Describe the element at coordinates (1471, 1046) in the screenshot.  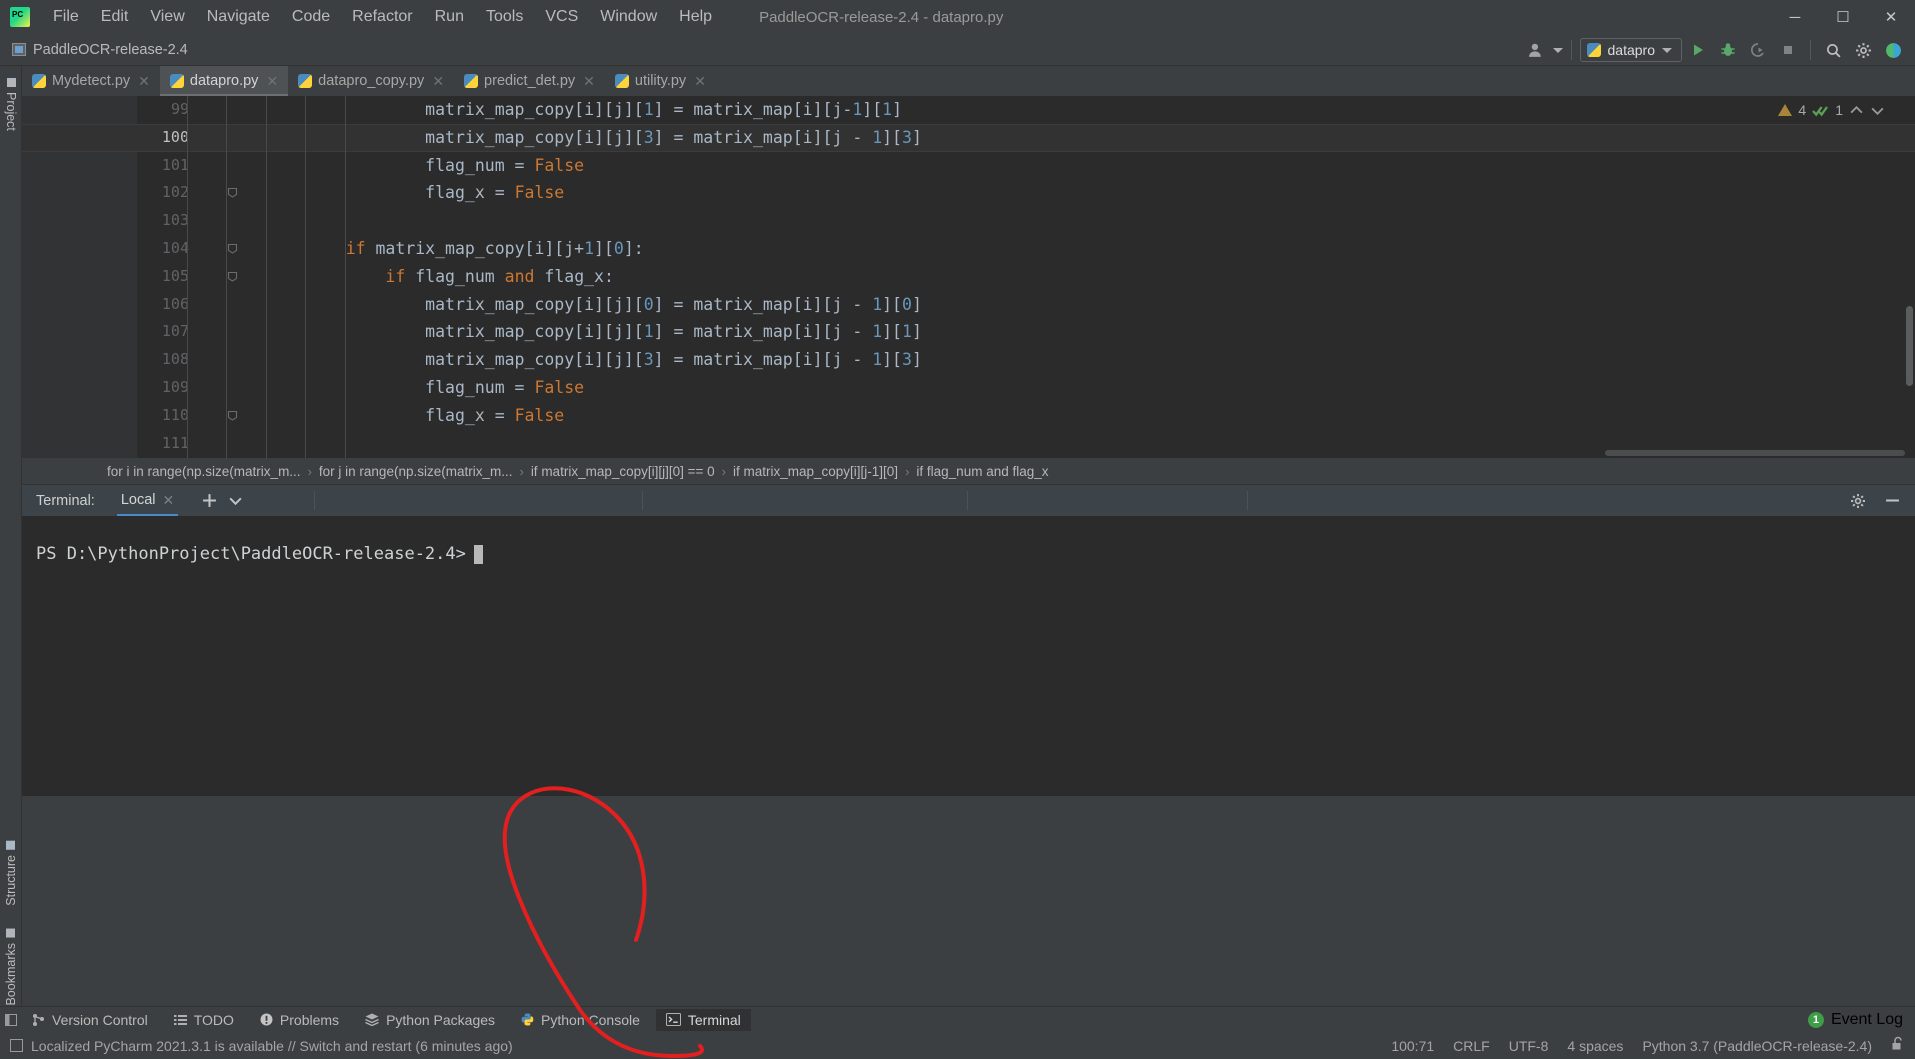
I see `line-separator: CRLF` at that location.